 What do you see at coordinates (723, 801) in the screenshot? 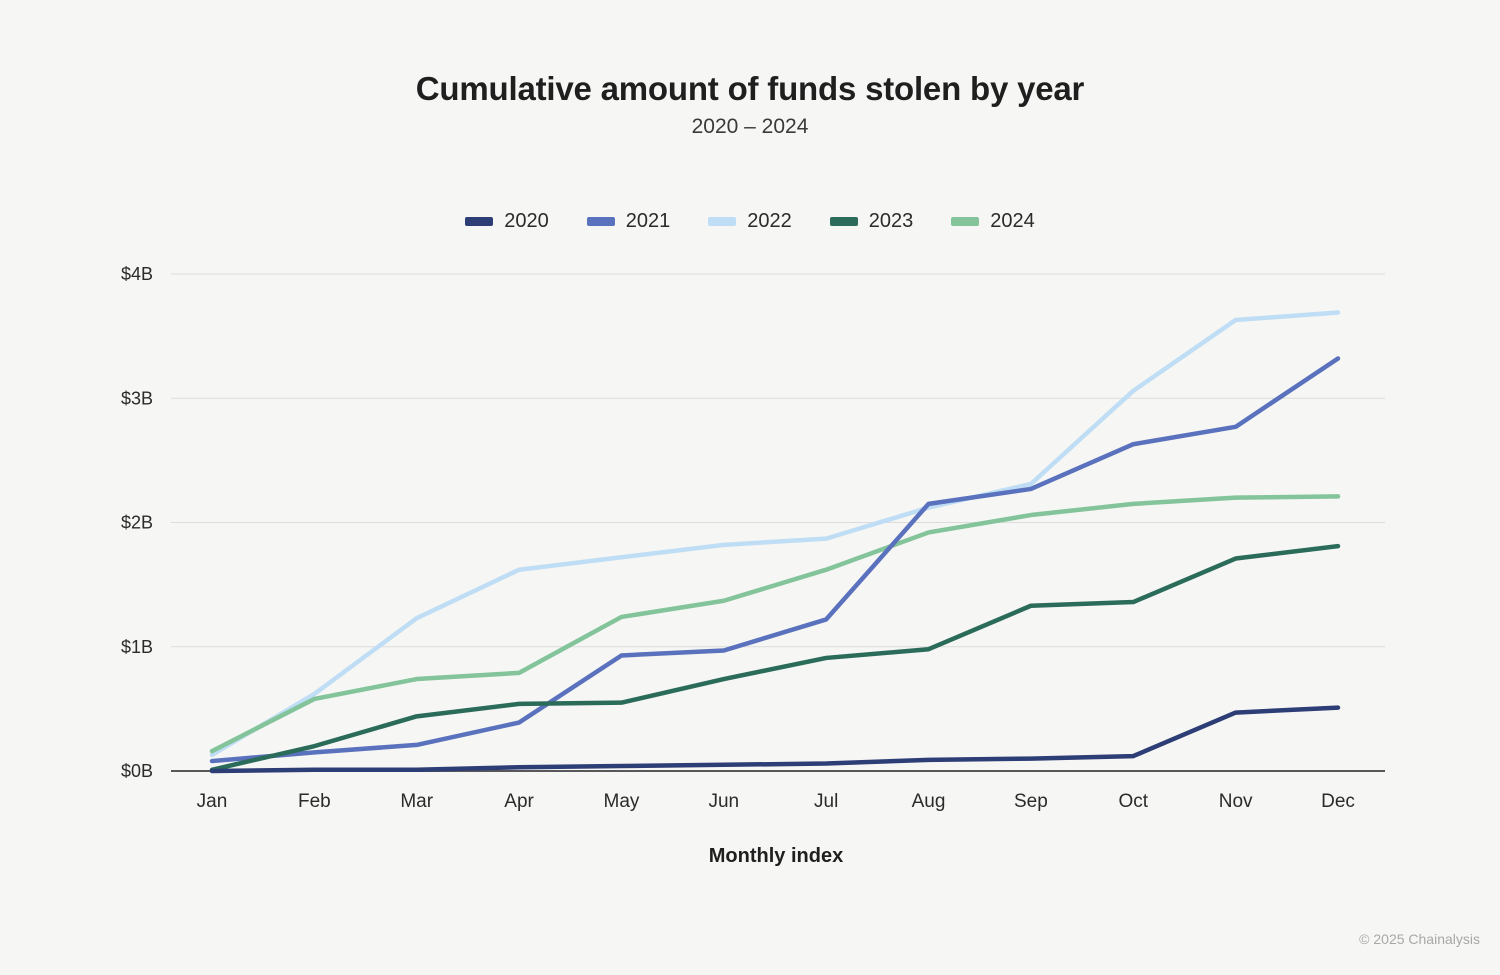
I see `x-axis-tick-label: Jun` at bounding box center [723, 801].